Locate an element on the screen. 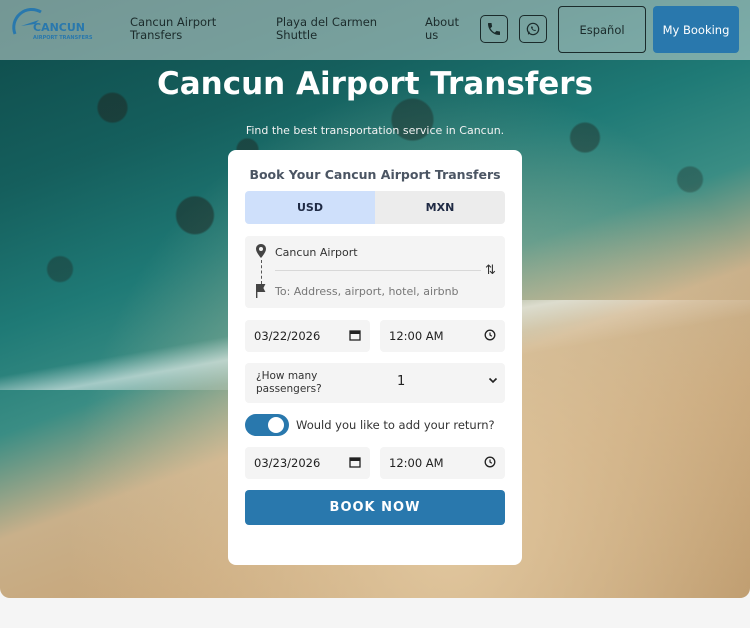 The width and height of the screenshot is (750, 628). return-time-field: 12:00 AM is located at coordinates (442, 463).